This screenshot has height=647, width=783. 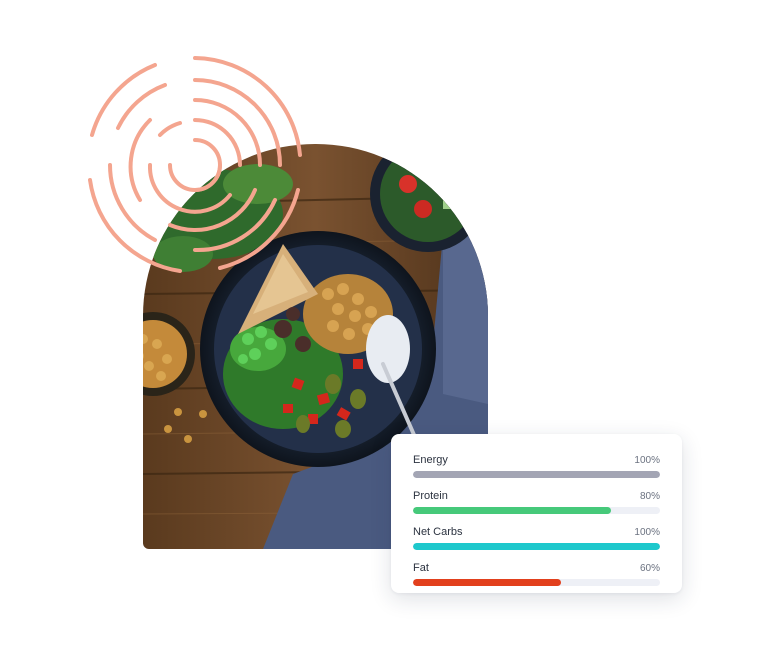 What do you see at coordinates (536, 502) in the screenshot?
I see `nutrient-protein: Protein 80%` at bounding box center [536, 502].